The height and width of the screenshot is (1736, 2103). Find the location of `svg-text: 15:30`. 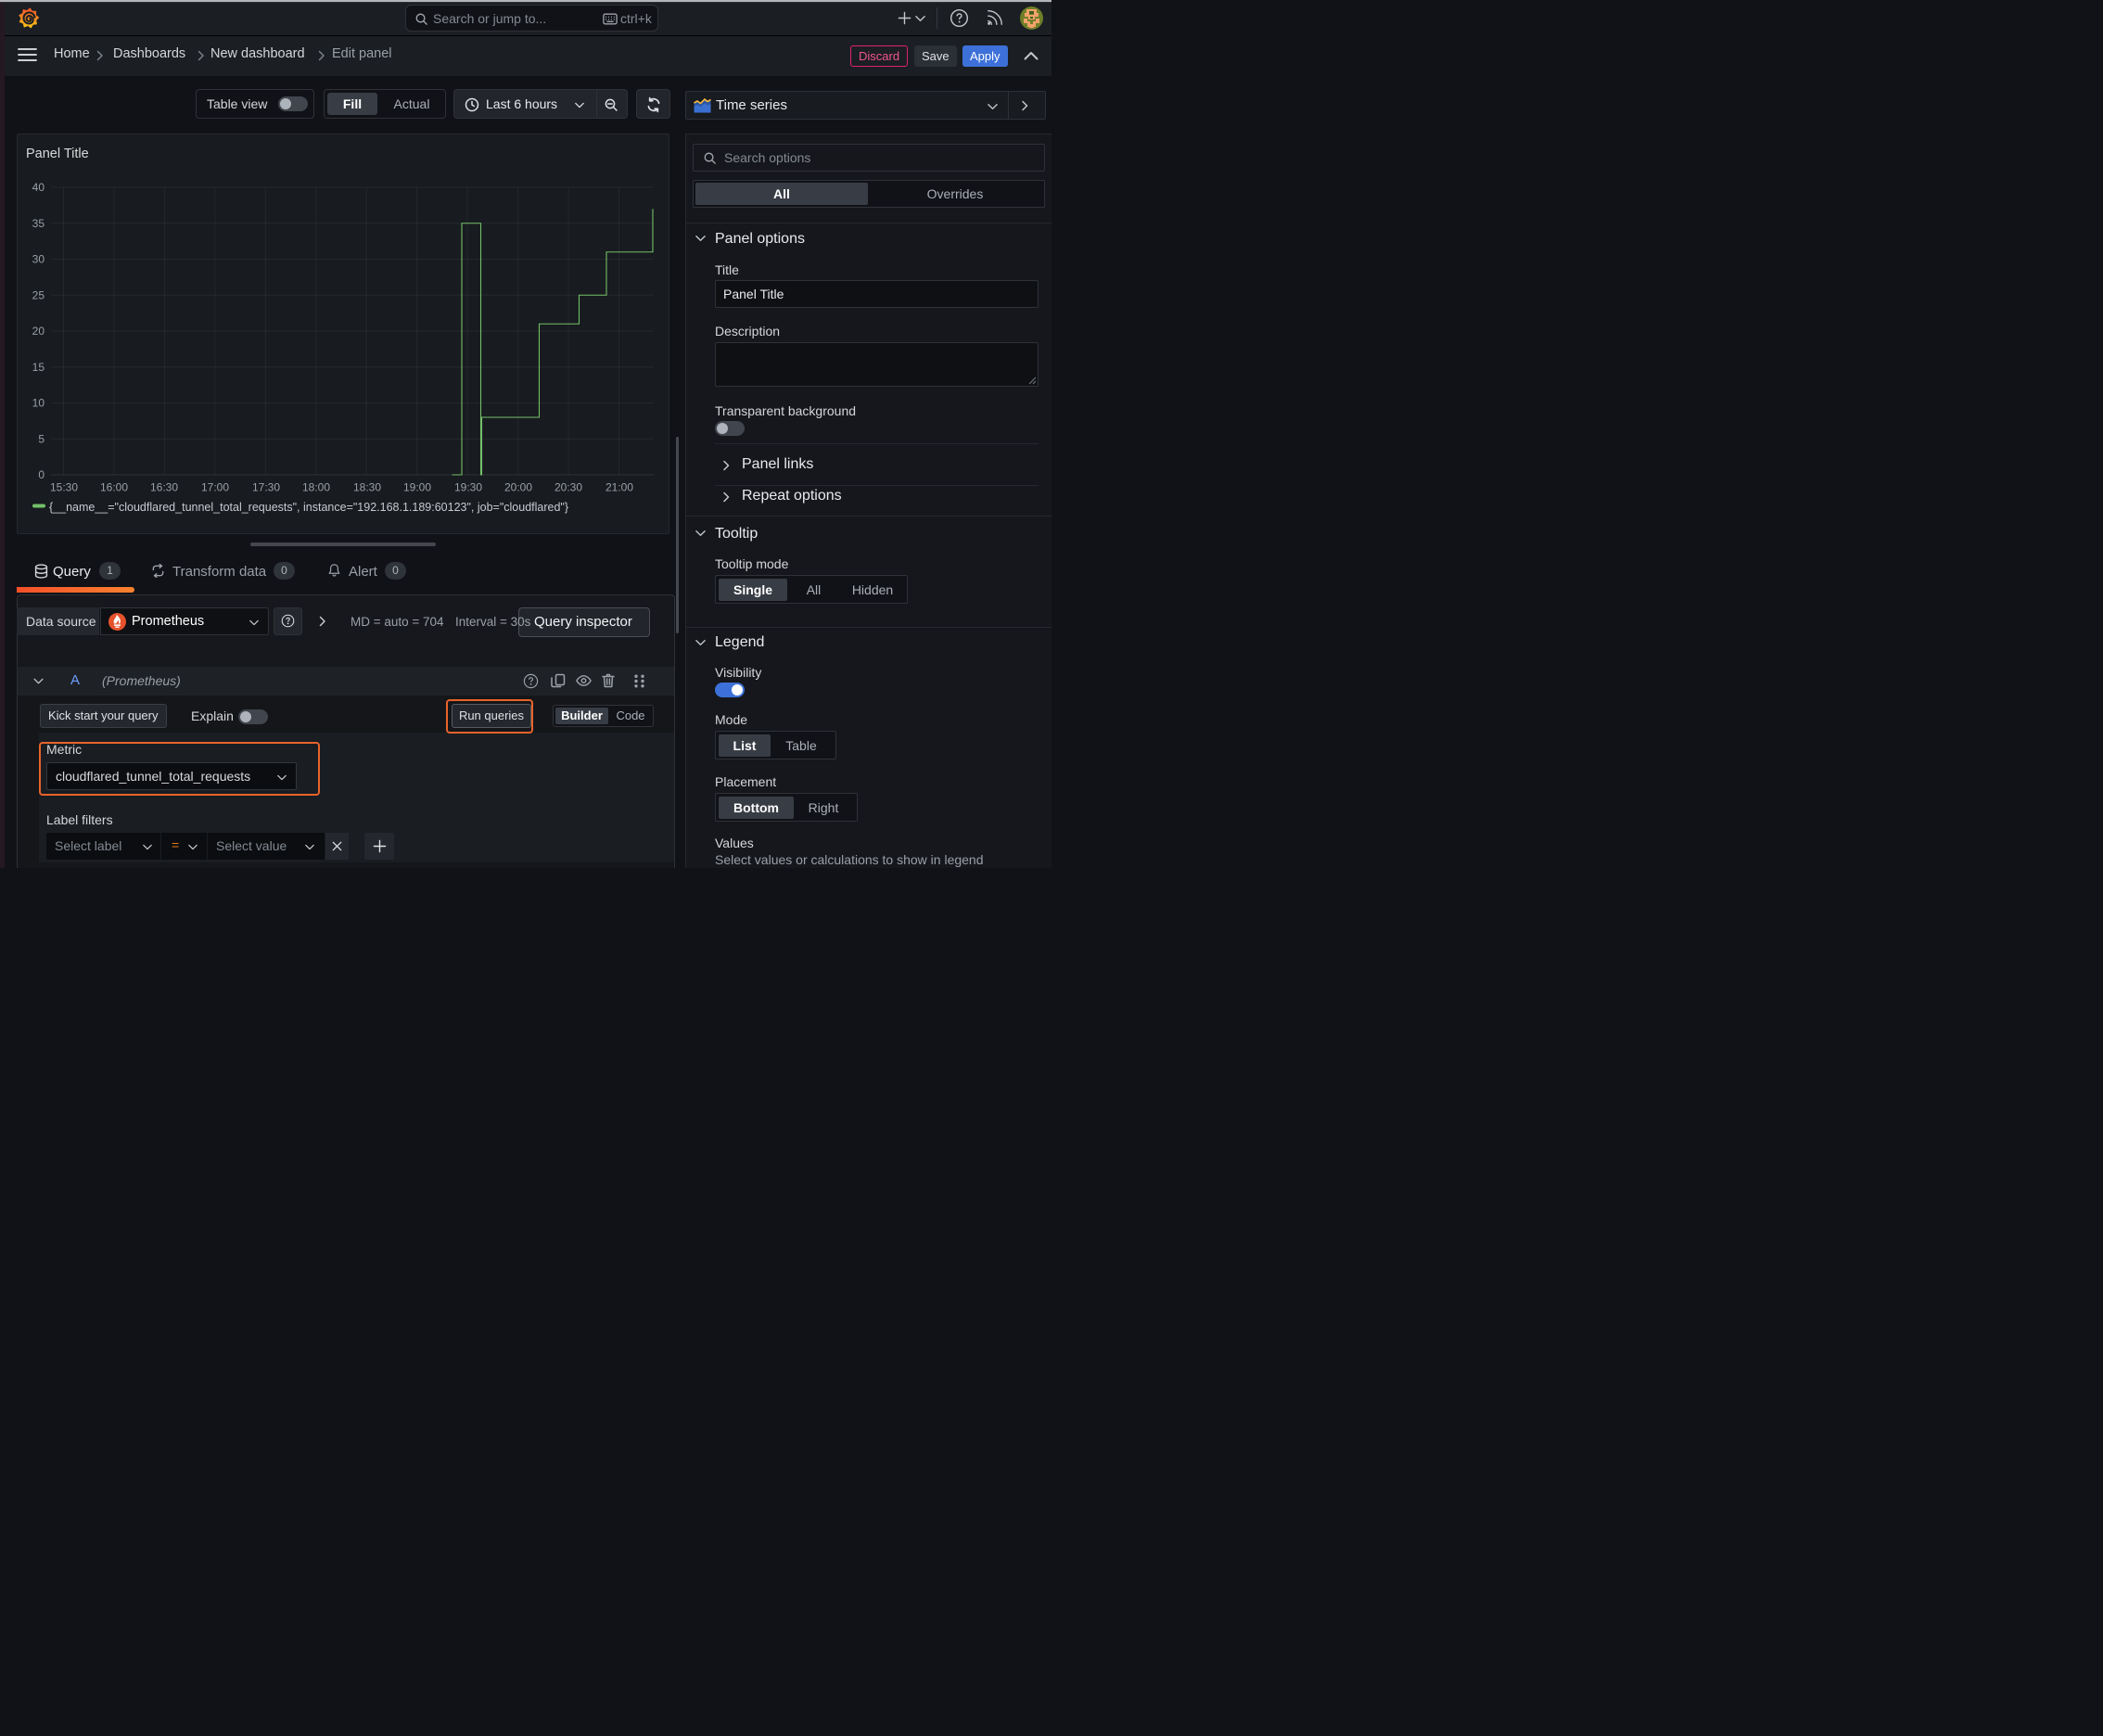

svg-text: 15:30 is located at coordinates (64, 488).